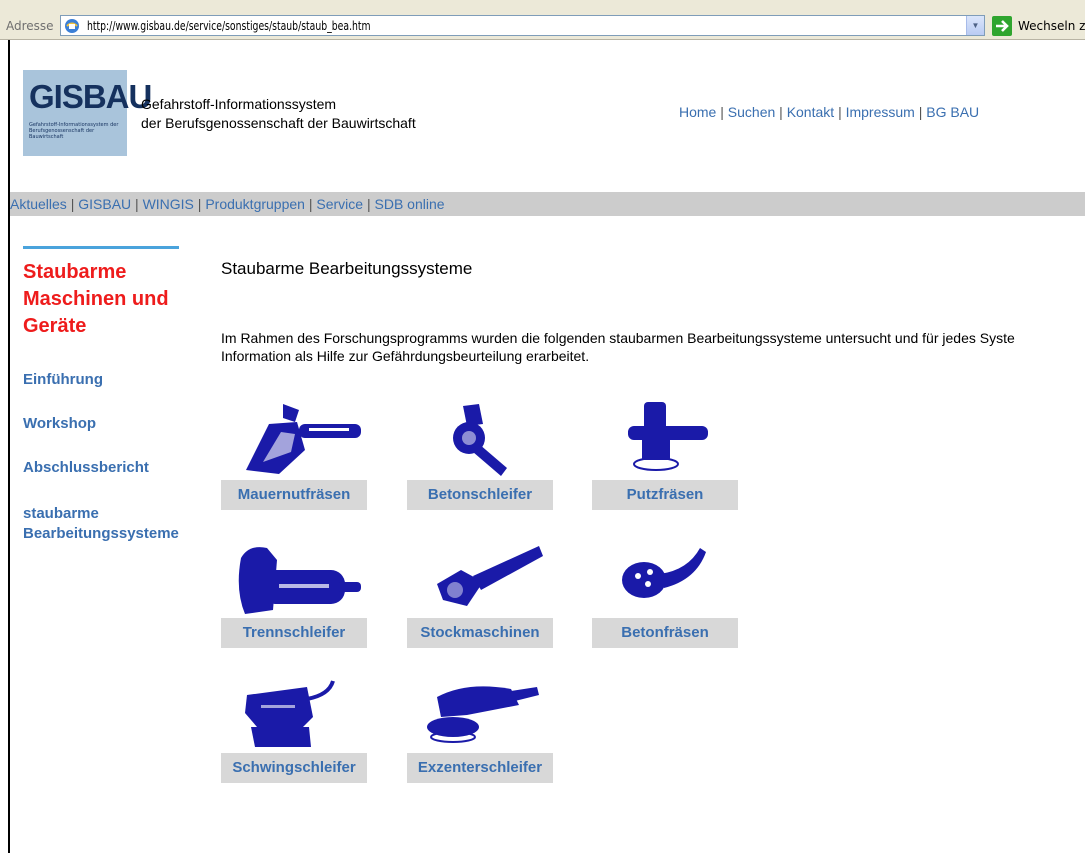 The width and height of the screenshot is (1085, 853). Describe the element at coordinates (72, 26) in the screenshot. I see `ie-page-icon` at that location.